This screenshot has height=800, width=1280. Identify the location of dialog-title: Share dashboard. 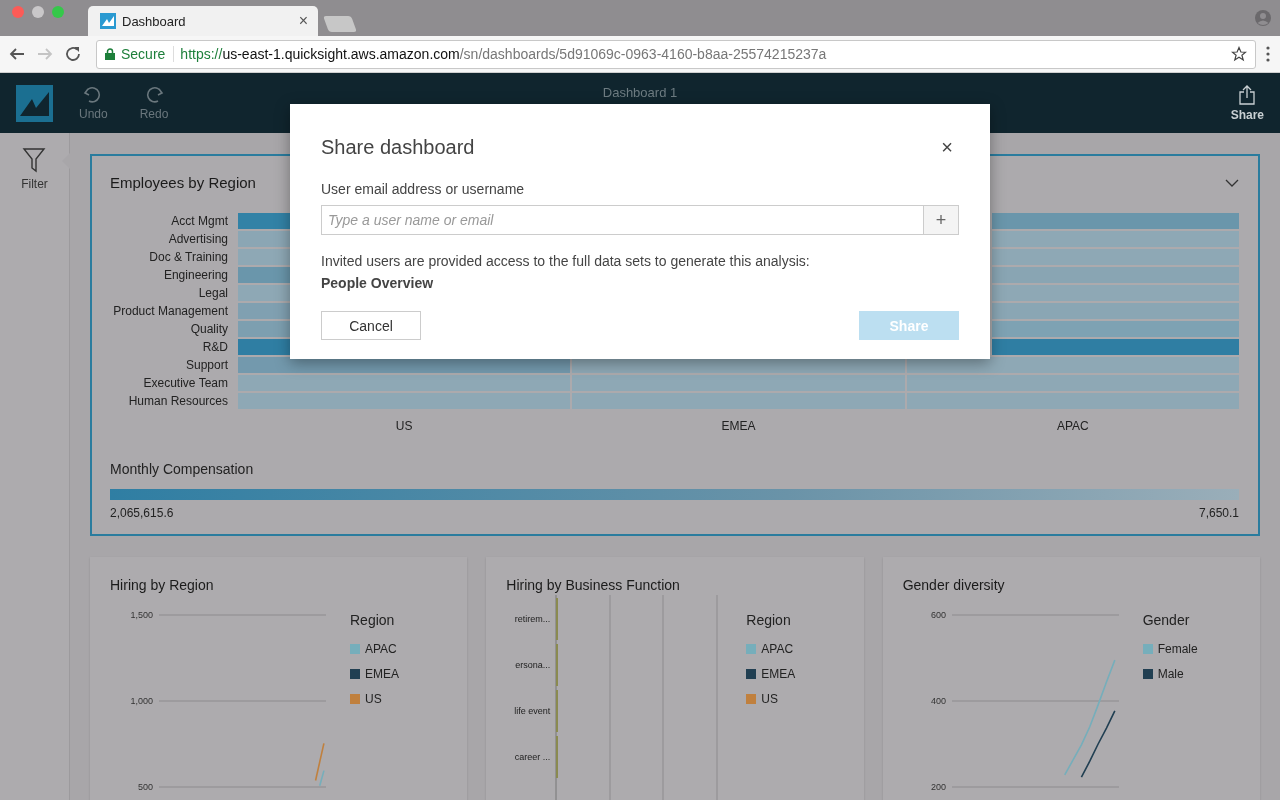
(398, 147).